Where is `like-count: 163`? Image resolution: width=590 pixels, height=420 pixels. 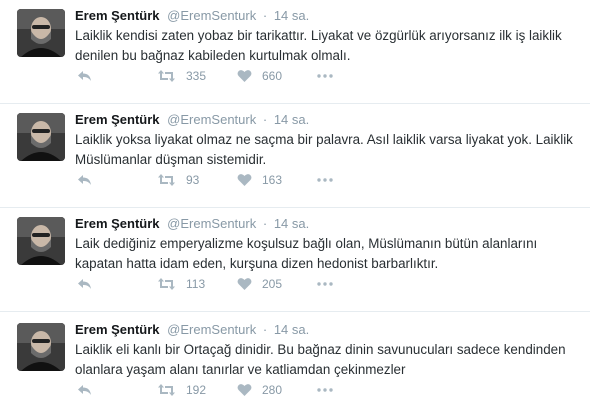 like-count: 163 is located at coordinates (272, 180).